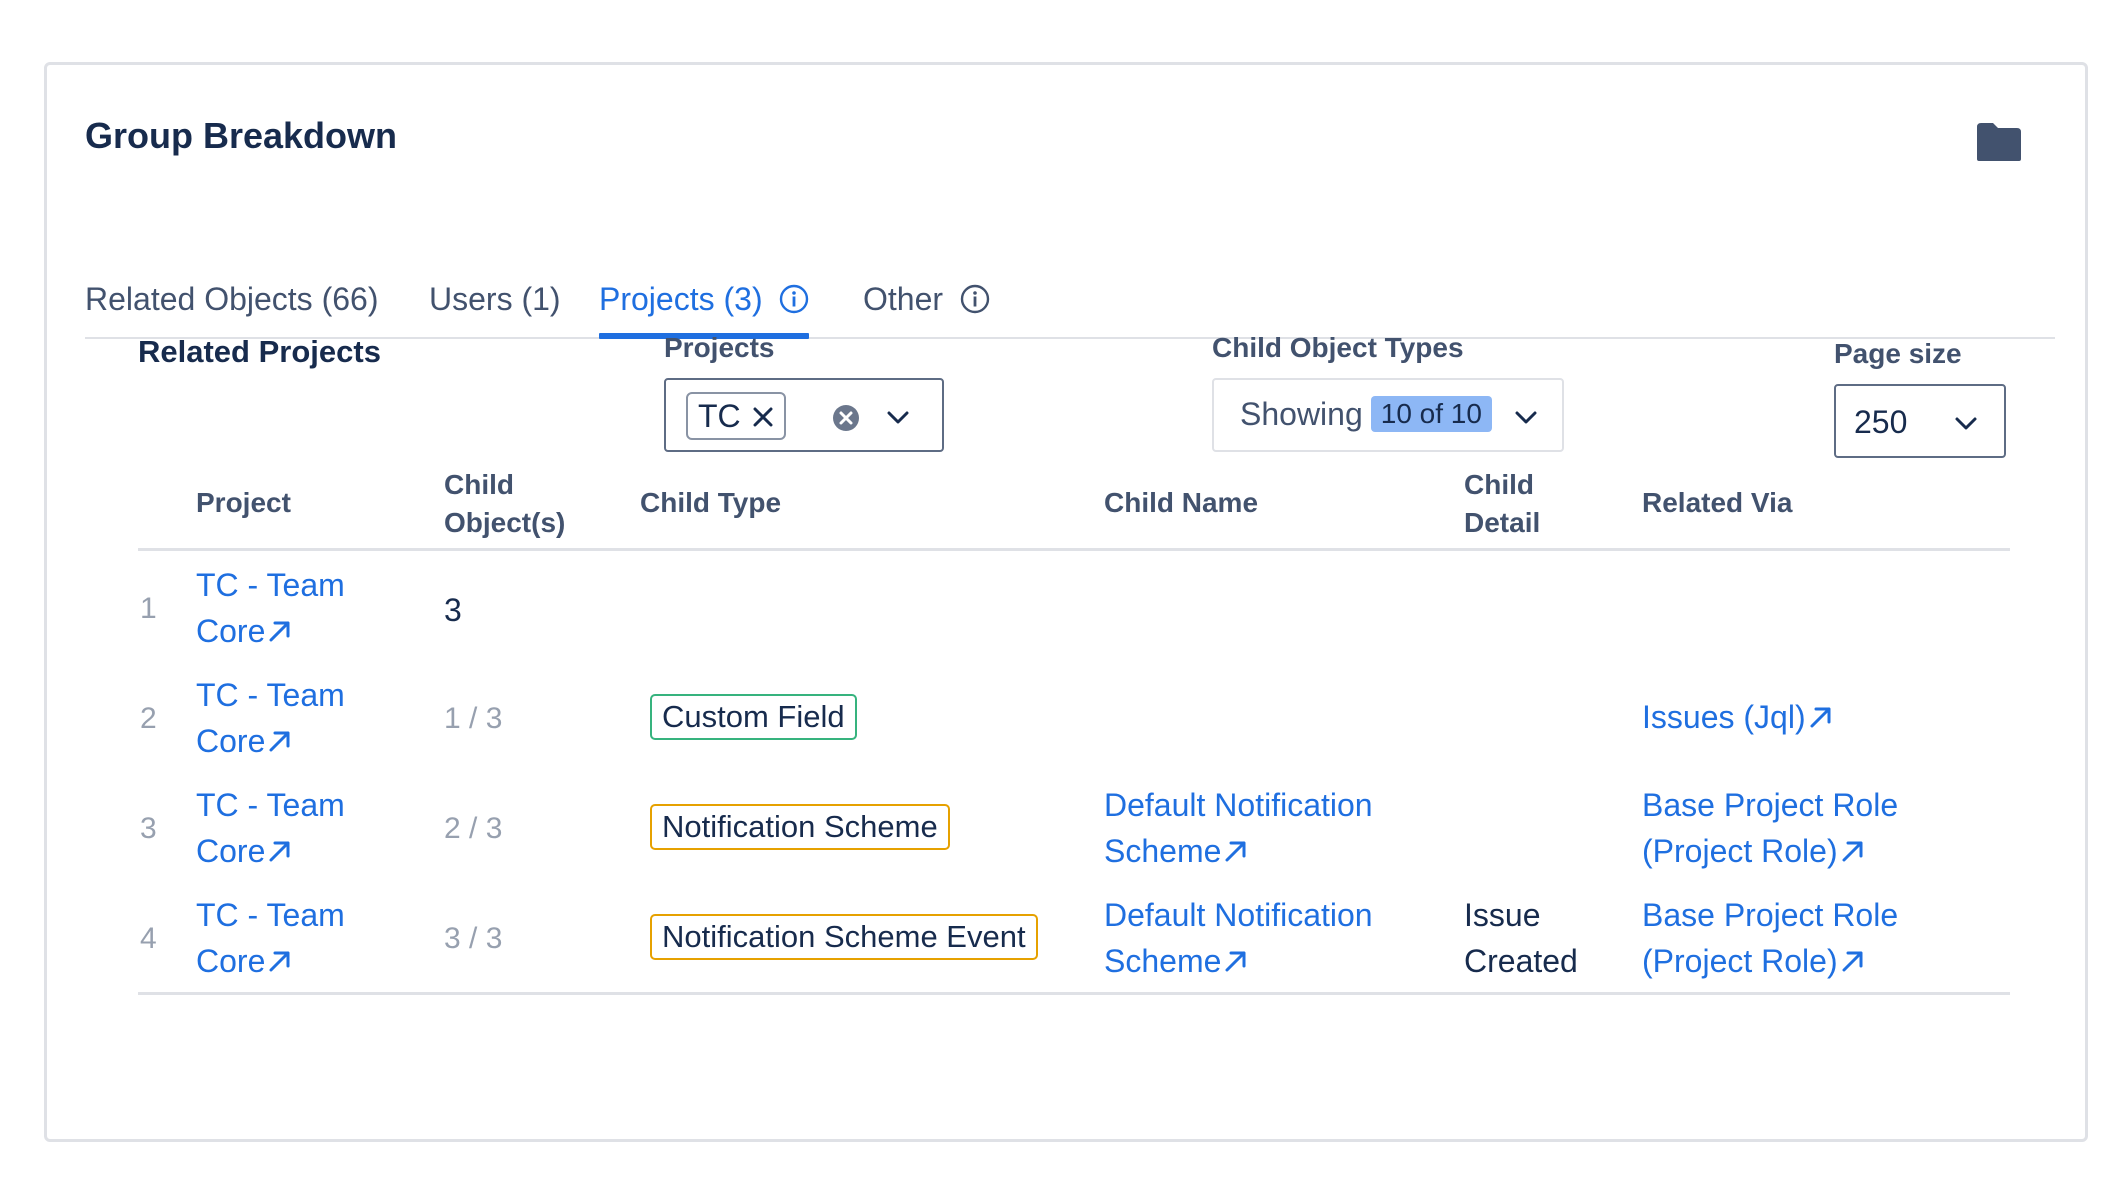 This screenshot has height=1184, width=2118. Describe the element at coordinates (504, 504) in the screenshot. I see `header-child-objects: Child Object(s)` at that location.